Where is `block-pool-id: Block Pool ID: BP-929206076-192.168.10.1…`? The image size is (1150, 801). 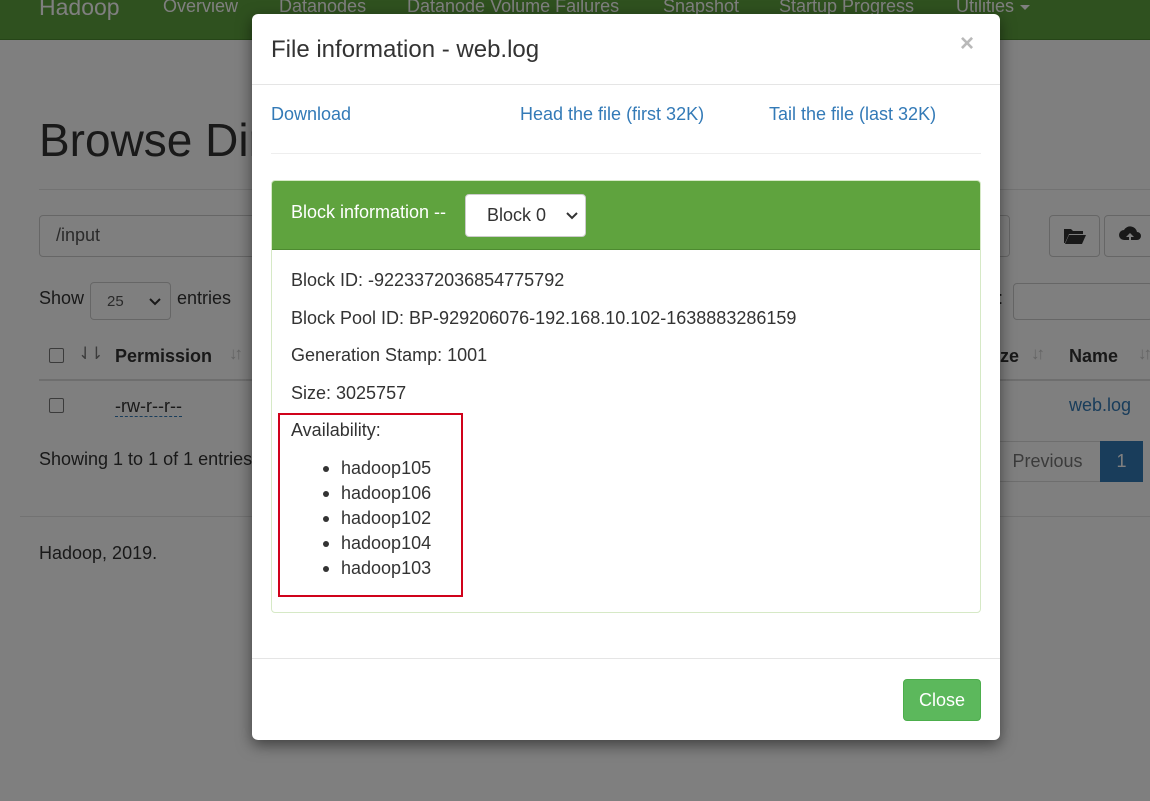 block-pool-id: Block Pool ID: BP-929206076-192.168.10.1… is located at coordinates (544, 318).